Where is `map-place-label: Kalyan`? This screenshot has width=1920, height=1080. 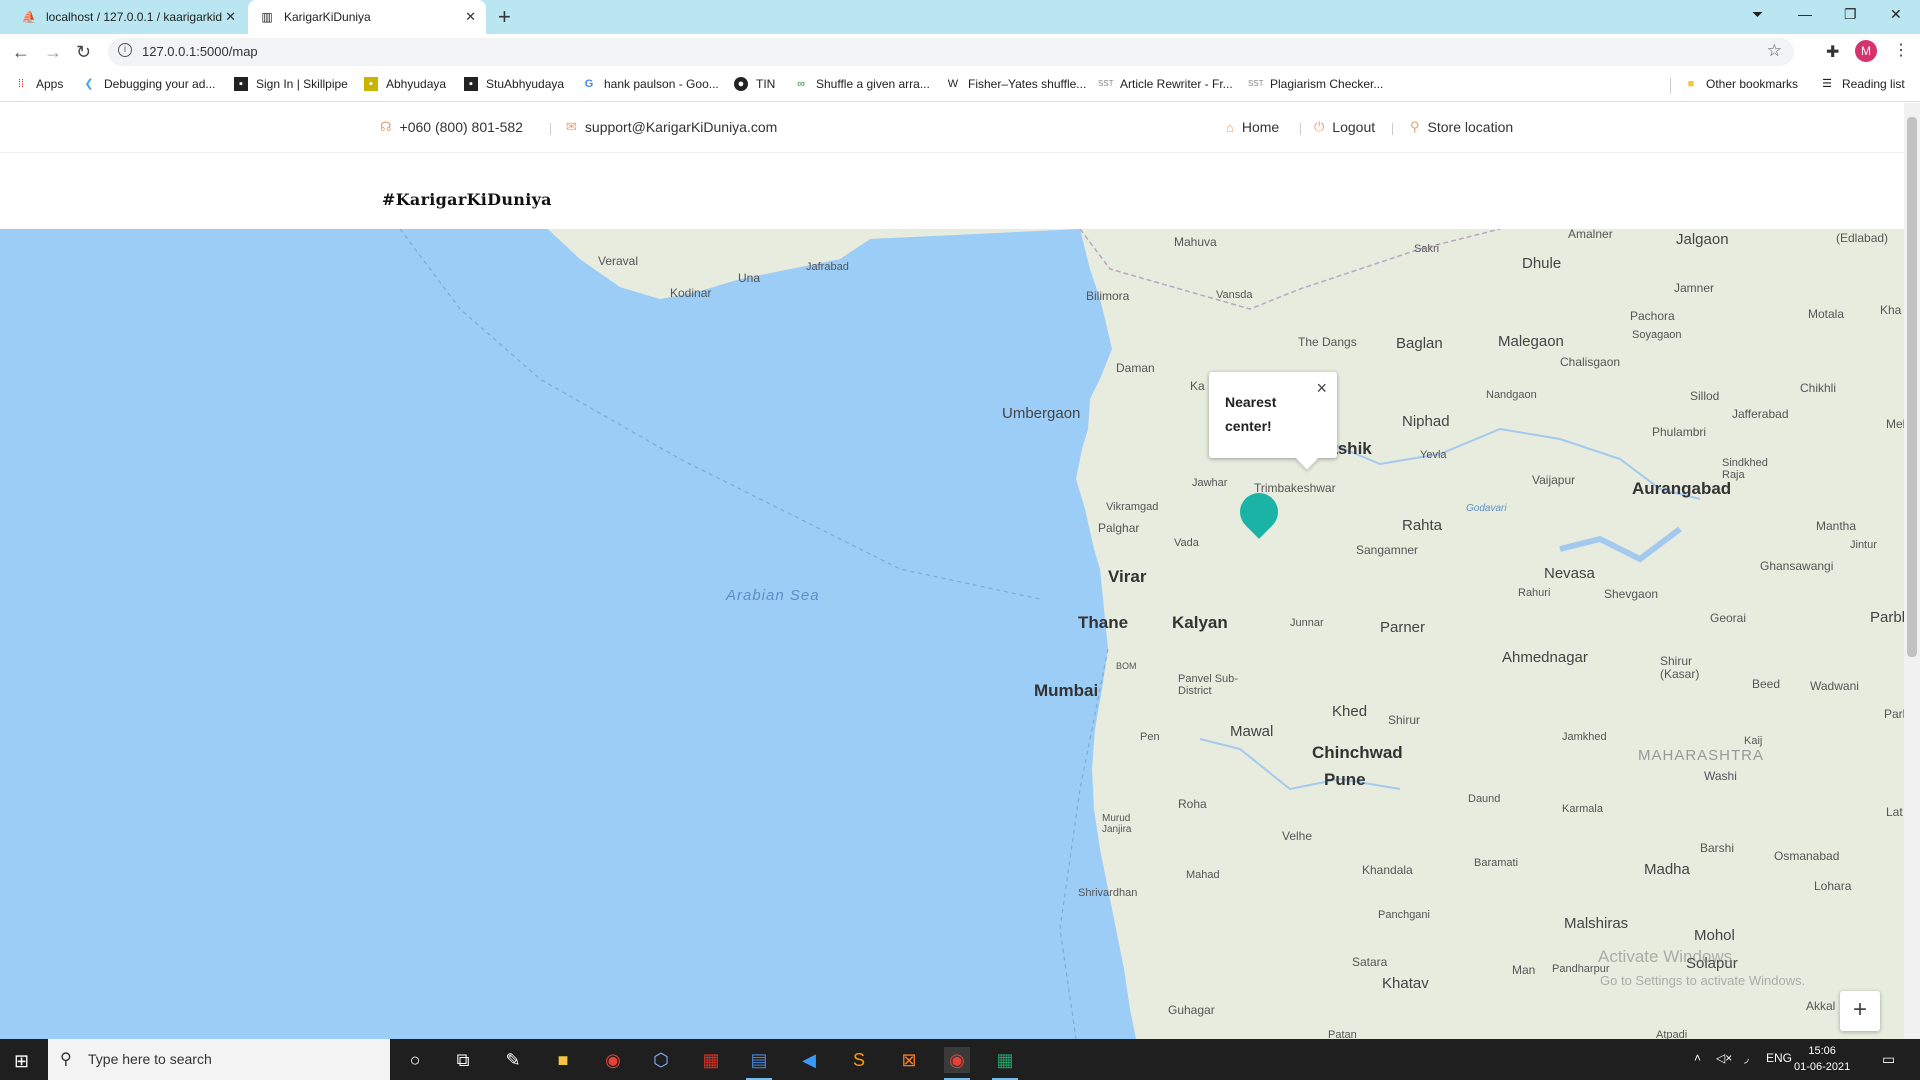 map-place-label: Kalyan is located at coordinates (1200, 622).